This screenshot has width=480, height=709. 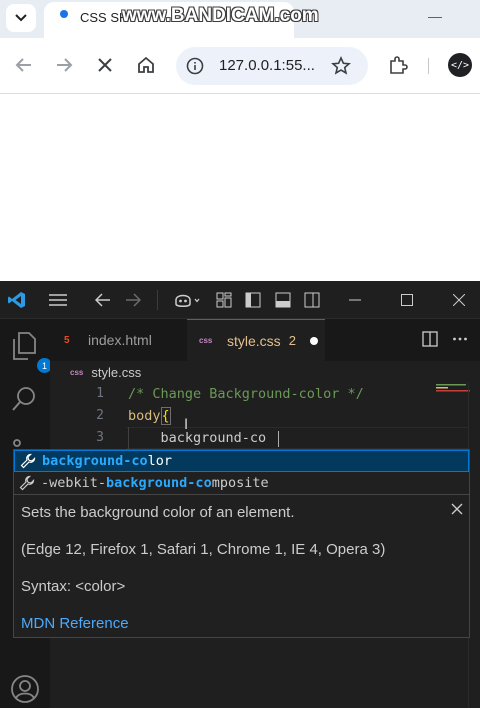 What do you see at coordinates (158, 512) in the screenshot?
I see `property-description: Sets the background color of an element.` at bounding box center [158, 512].